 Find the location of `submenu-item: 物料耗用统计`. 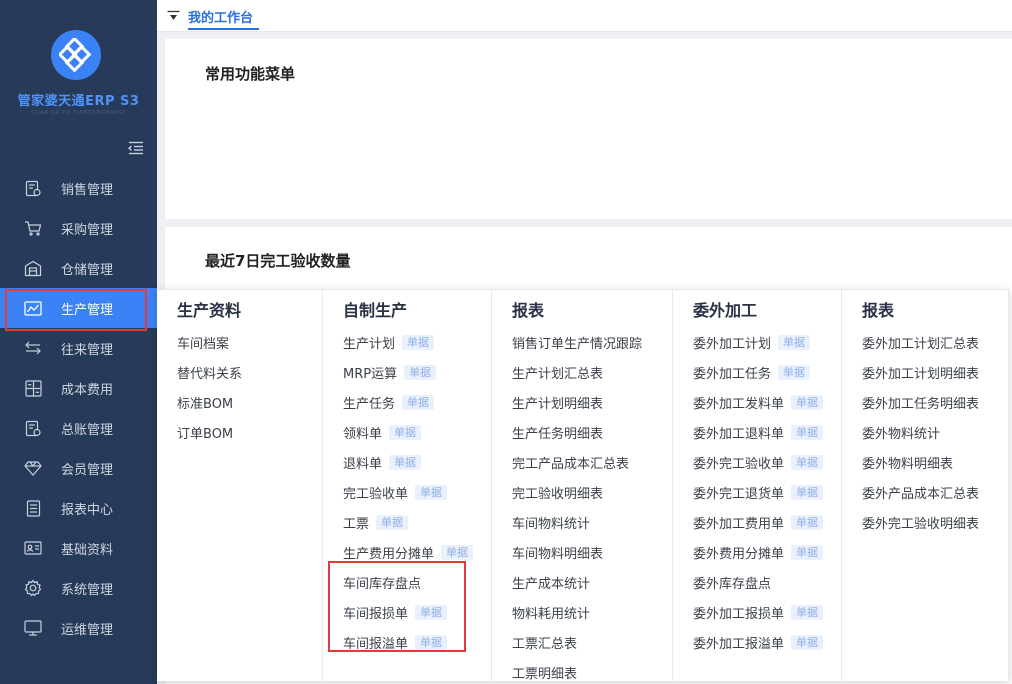

submenu-item: 物料耗用统计 is located at coordinates (577, 612).